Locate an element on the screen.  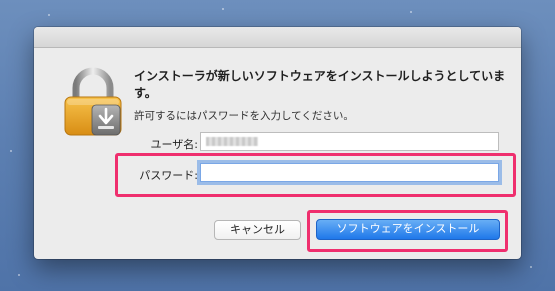
dialog-subtext: 許可するにはパスワードを入力してください。 is located at coordinates (244, 116).